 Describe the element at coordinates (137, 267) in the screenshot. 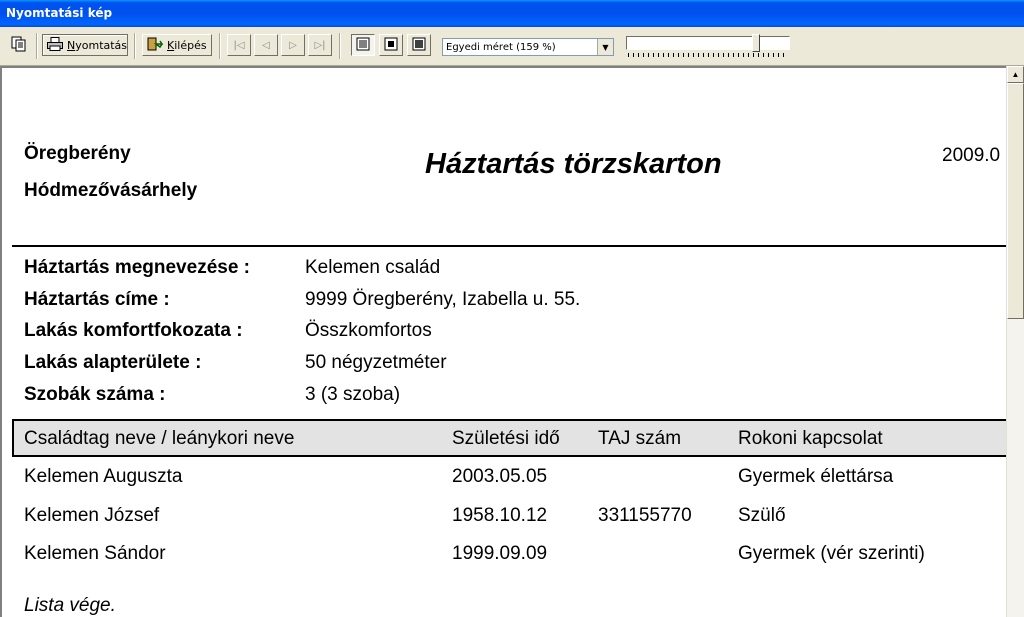

I see `field-label: Háztartás megnevezése :` at that location.